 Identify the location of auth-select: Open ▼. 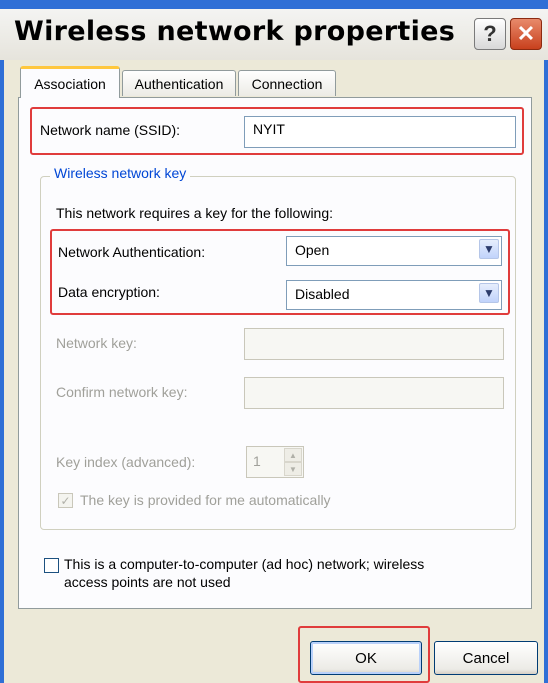
(394, 251).